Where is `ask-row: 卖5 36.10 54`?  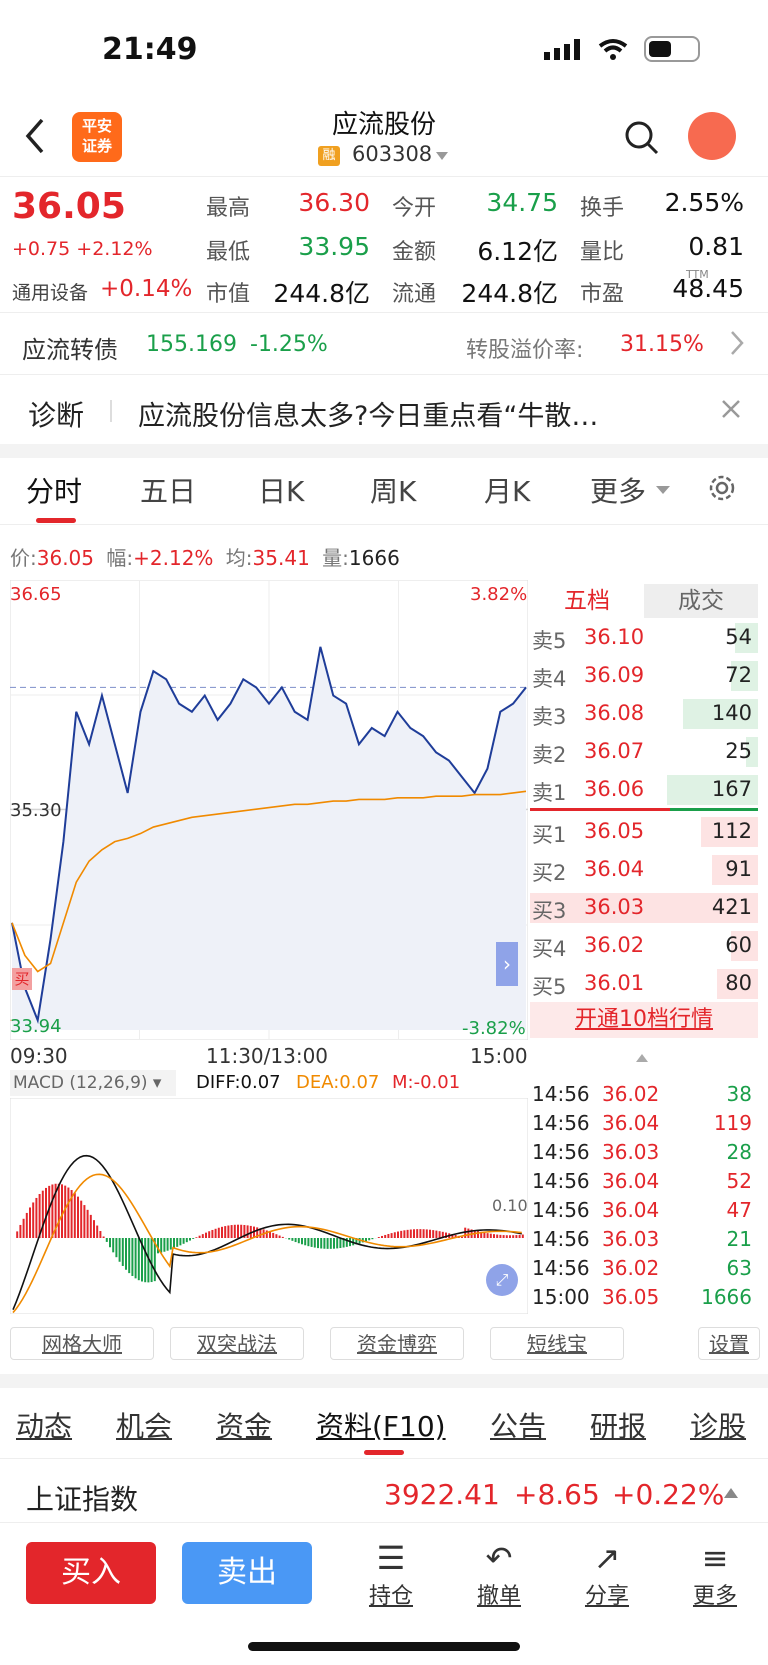 ask-row: 卖5 36.10 54 is located at coordinates (644, 638).